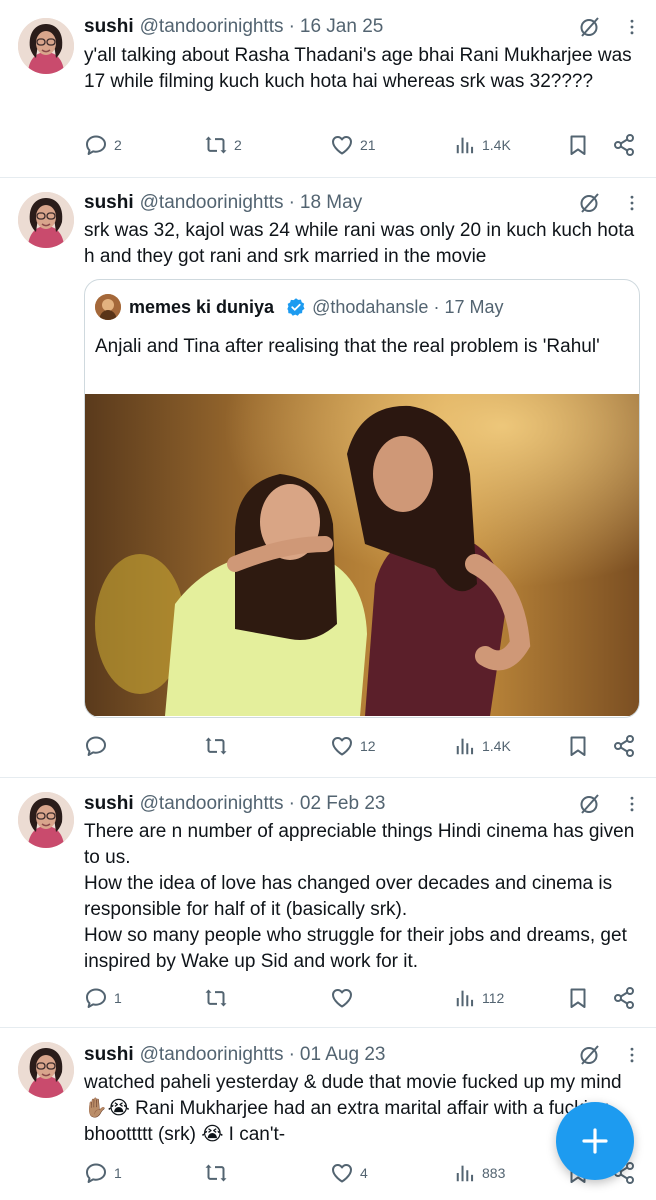 The width and height of the screenshot is (656, 1200). Describe the element at coordinates (201, 307) in the screenshot. I see `quoted-author-name: memes ki duniya` at that location.